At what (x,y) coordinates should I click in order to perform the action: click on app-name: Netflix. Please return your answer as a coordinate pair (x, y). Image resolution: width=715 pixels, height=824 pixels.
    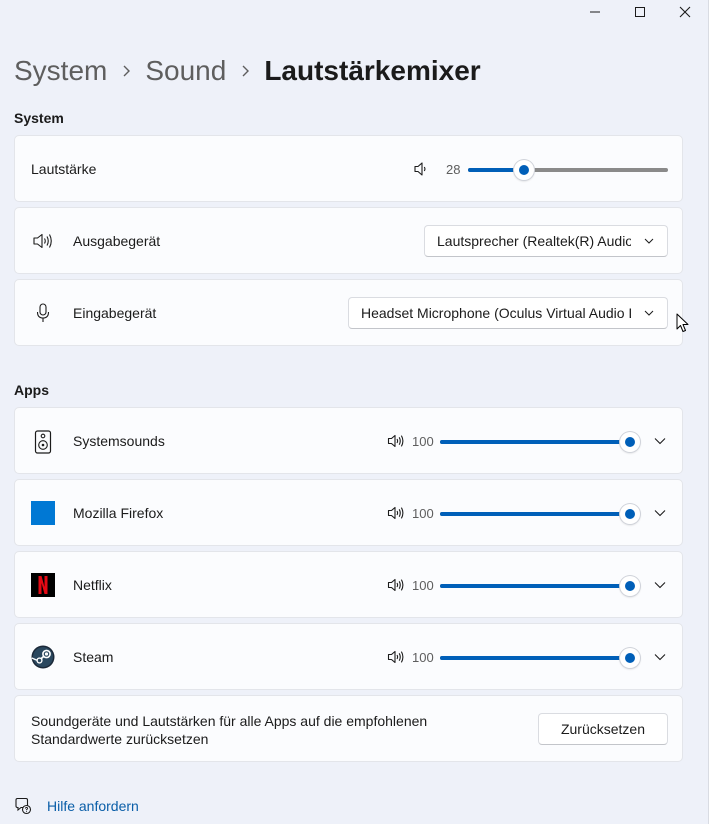
    Looking at the image, I should click on (92, 585).